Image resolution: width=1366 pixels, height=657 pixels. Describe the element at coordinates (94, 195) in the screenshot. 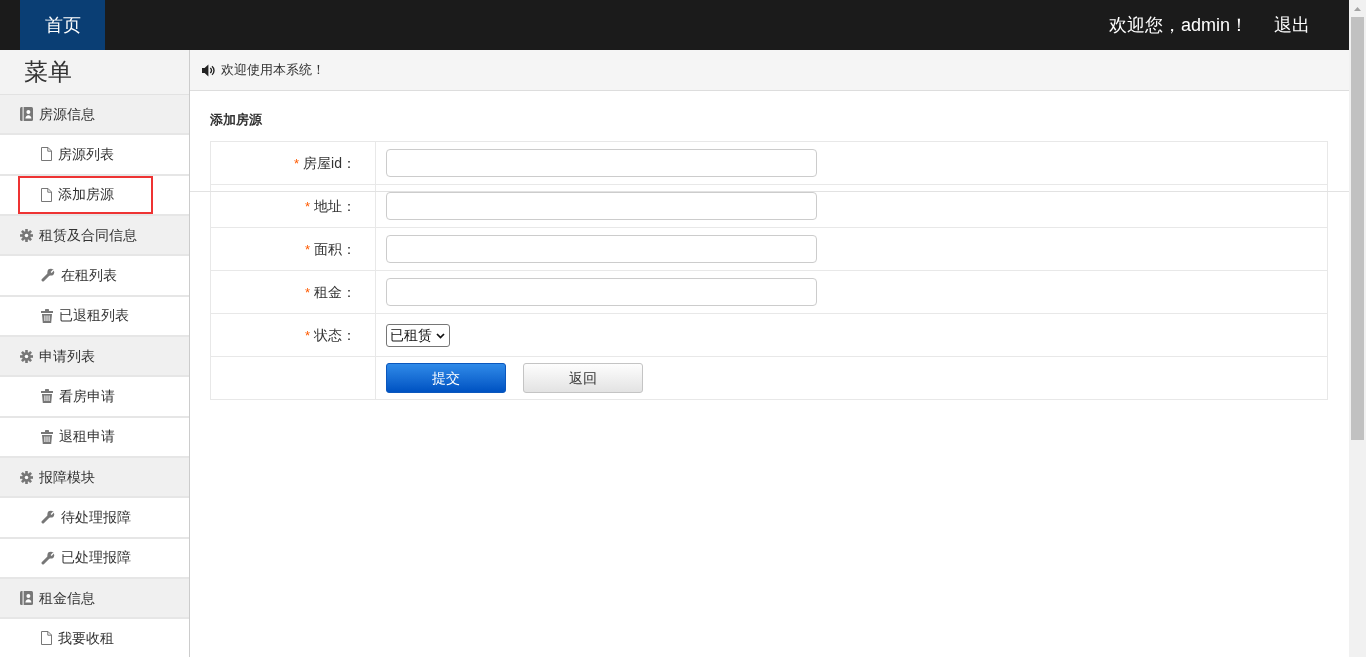

I see `menu-item: 添加房源` at that location.